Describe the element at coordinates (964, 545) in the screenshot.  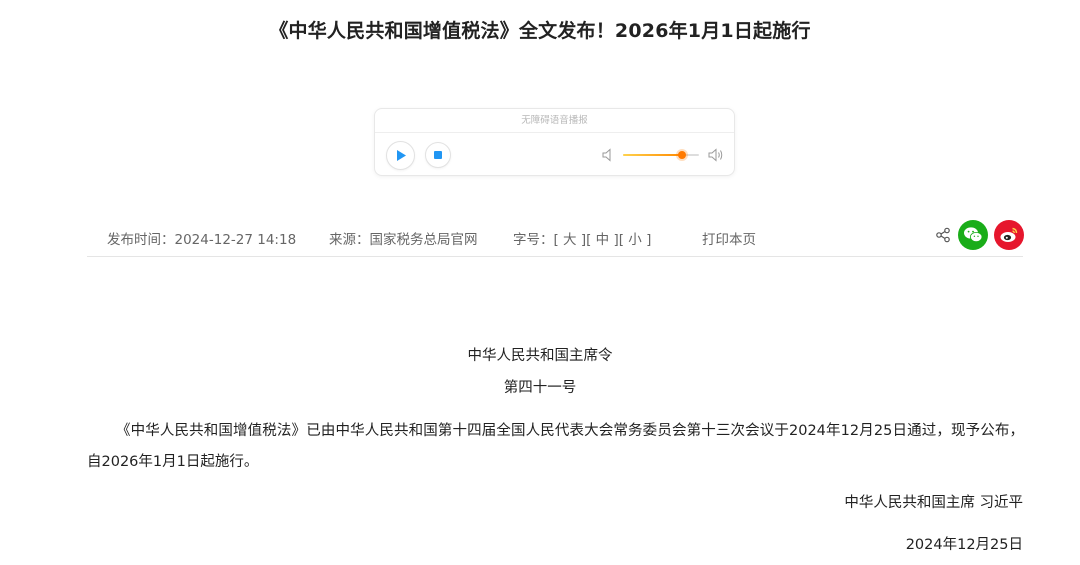
I see `signing-date: 2024年12月25日` at that location.